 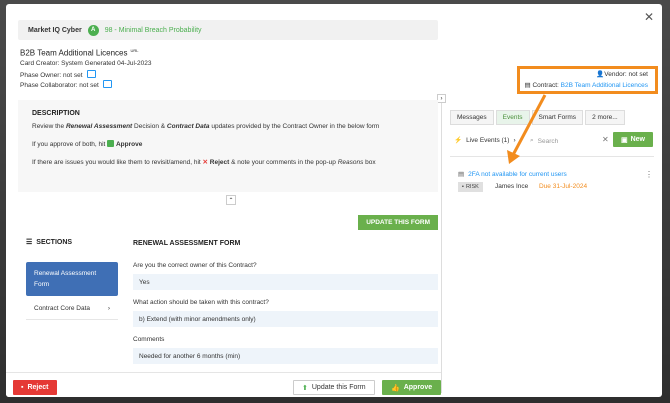 What do you see at coordinates (512, 186) in the screenshot?
I see `event-assignee: James Ince` at bounding box center [512, 186].